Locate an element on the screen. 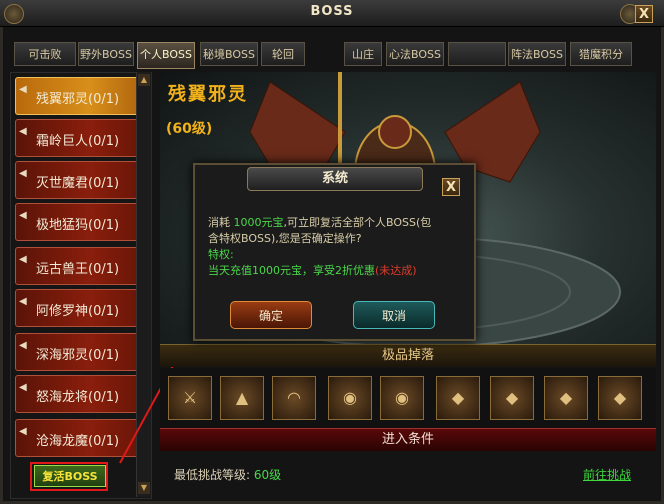  weapon-icon: ⚔ is located at coordinates (190, 398).